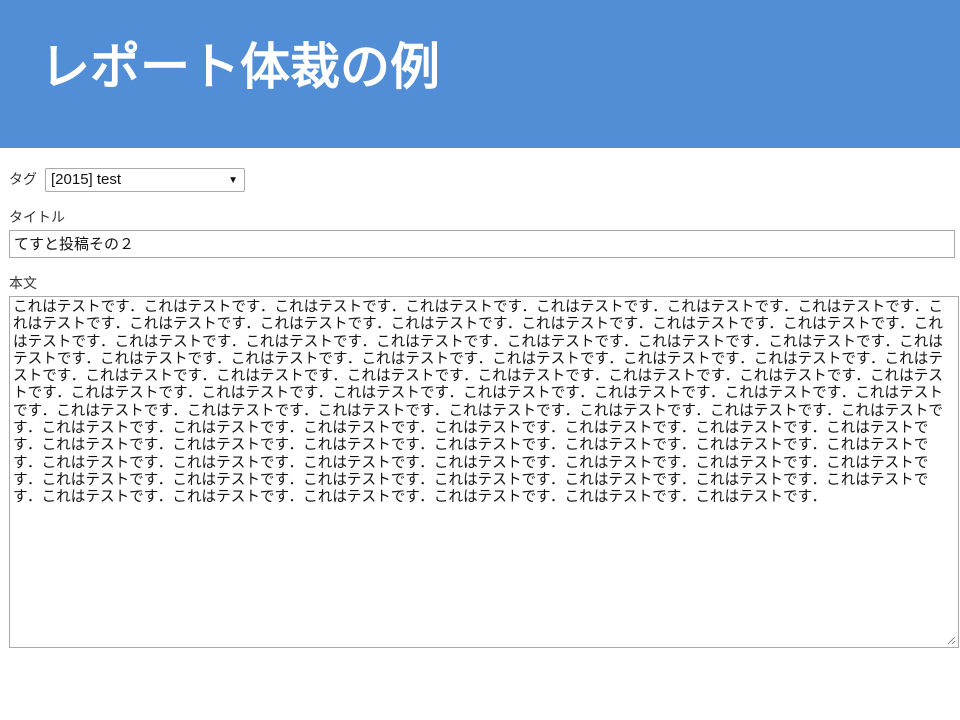 The height and width of the screenshot is (720, 960). Describe the element at coordinates (233, 180) in the screenshot. I see `dropdown-arrow-icon: ▼` at that location.